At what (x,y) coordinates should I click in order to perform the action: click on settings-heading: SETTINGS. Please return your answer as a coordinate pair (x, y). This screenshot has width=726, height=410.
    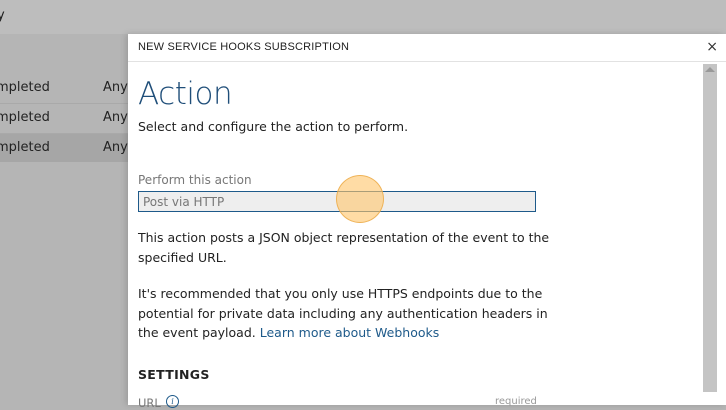
    Looking at the image, I should click on (174, 374).